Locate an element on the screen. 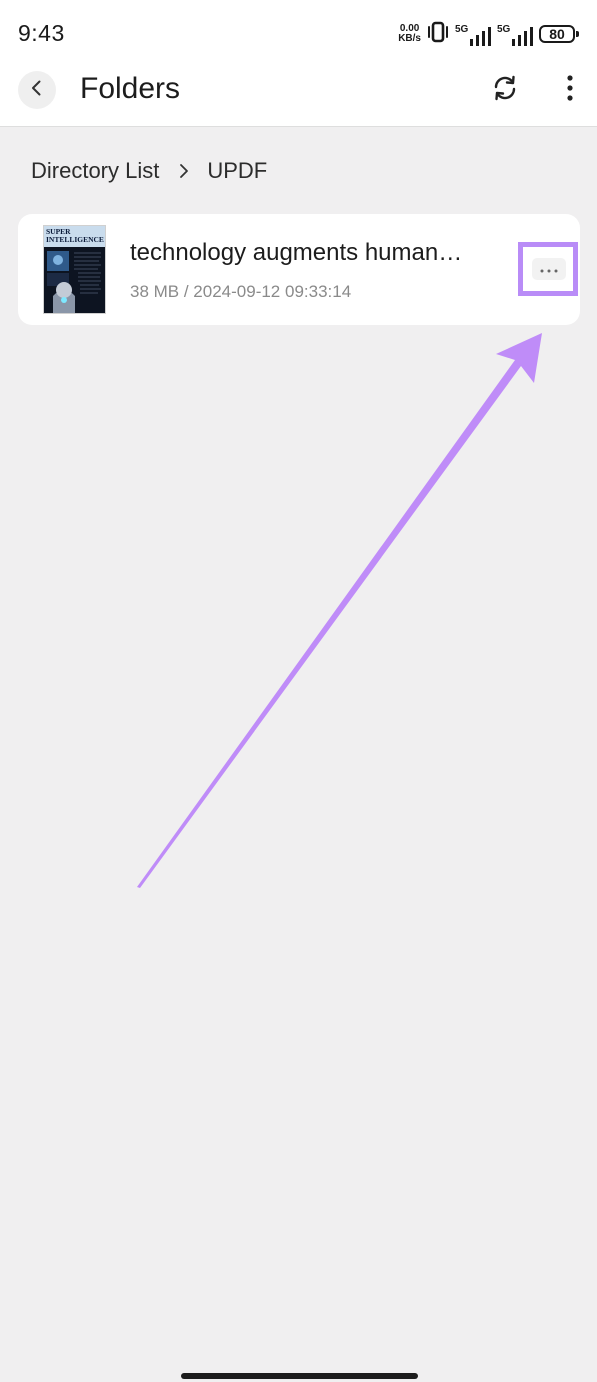 This screenshot has width=597, height=1382. book-cover-art is located at coordinates (74, 282).